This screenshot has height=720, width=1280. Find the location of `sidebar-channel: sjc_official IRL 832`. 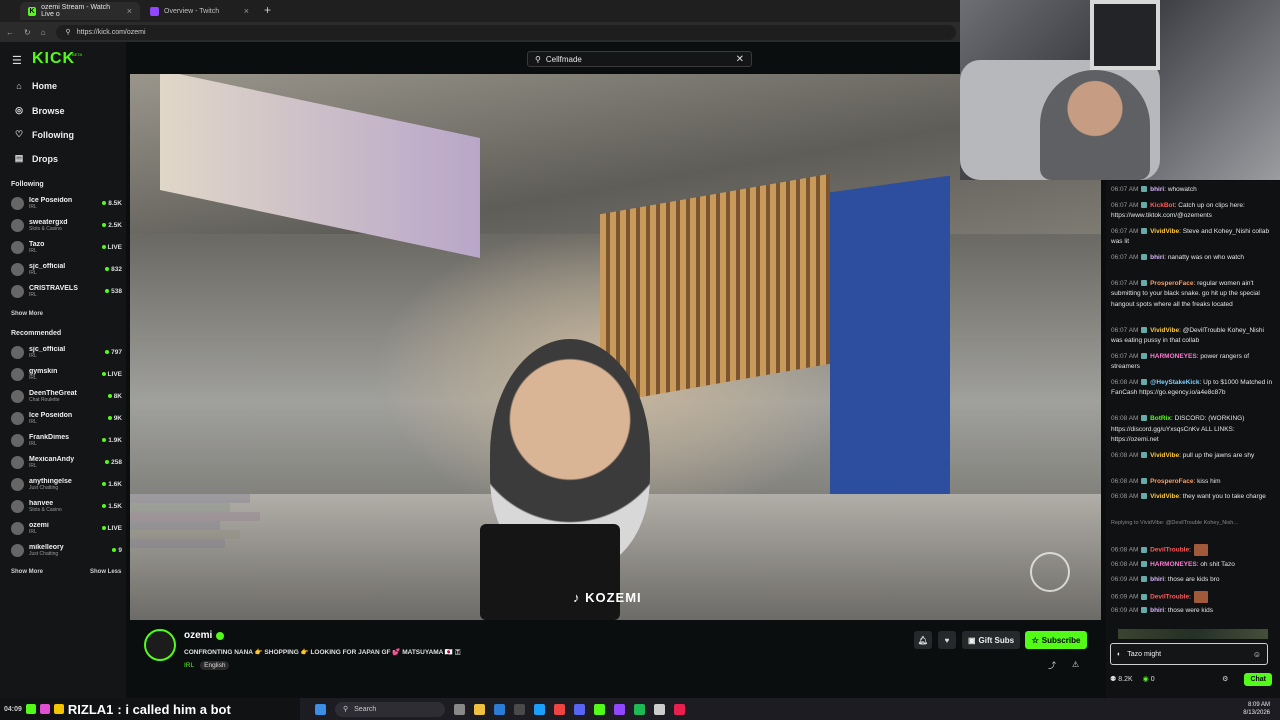

sidebar-channel: sjc_official IRL 832 is located at coordinates (66, 269).